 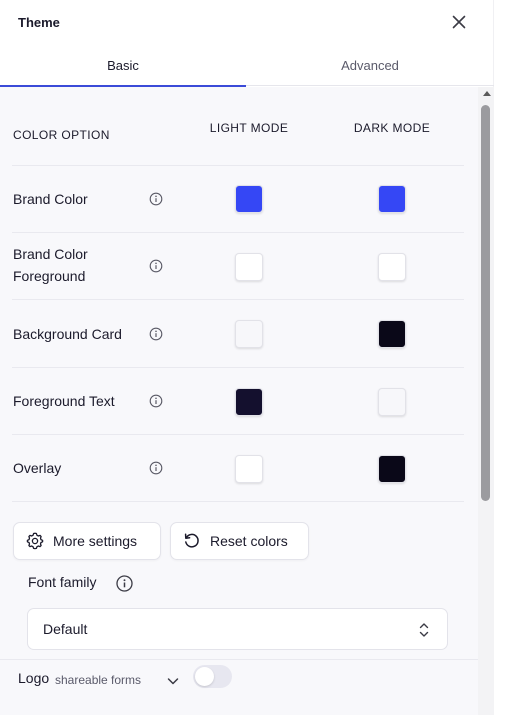 I want to click on table-row: Brand Color Foreground, so click(x=239, y=266).